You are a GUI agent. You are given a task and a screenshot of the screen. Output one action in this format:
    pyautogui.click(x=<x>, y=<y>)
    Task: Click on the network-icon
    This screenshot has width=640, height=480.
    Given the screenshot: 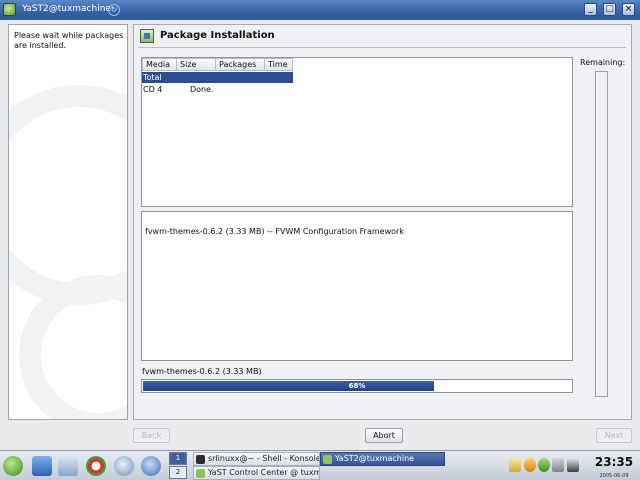 What is the action you would take?
    pyautogui.click(x=124, y=466)
    